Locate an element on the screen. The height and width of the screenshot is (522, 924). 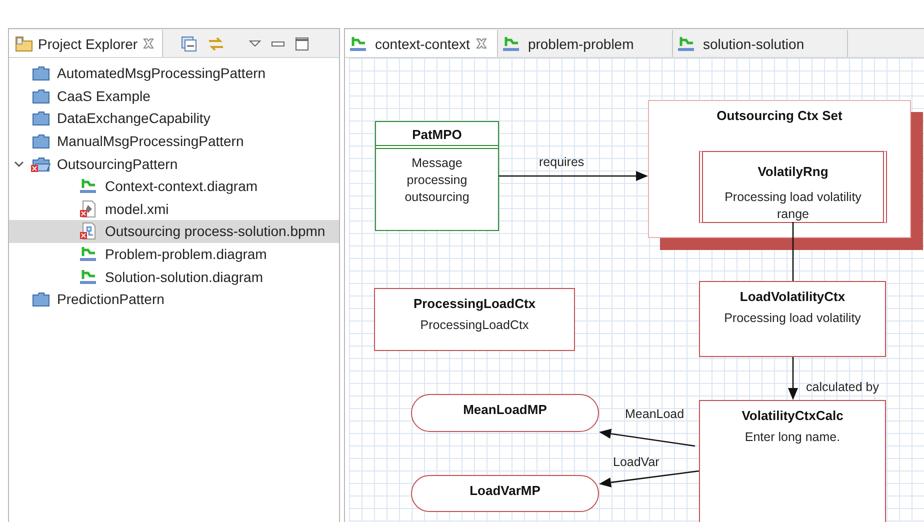
process-node: MeanLoadMP is located at coordinates (505, 413).